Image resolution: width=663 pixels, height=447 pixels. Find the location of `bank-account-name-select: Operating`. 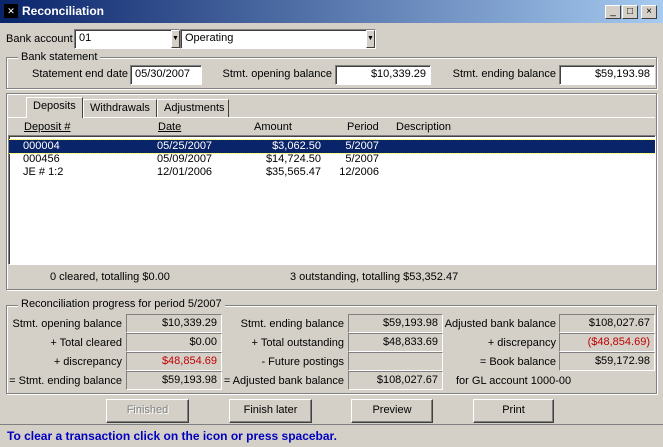

bank-account-name-select: Operating is located at coordinates (278, 39).